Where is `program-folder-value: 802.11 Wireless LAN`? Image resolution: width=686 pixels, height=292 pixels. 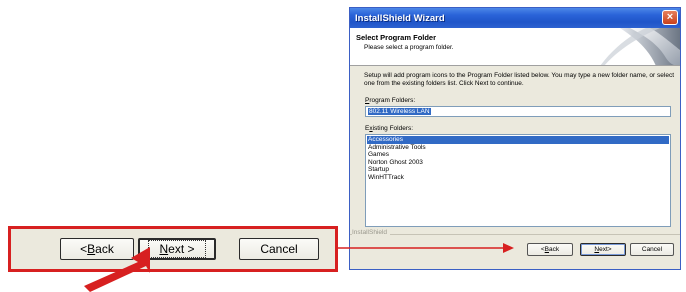
program-folder-value: 802.11 Wireless LAN is located at coordinates (399, 111).